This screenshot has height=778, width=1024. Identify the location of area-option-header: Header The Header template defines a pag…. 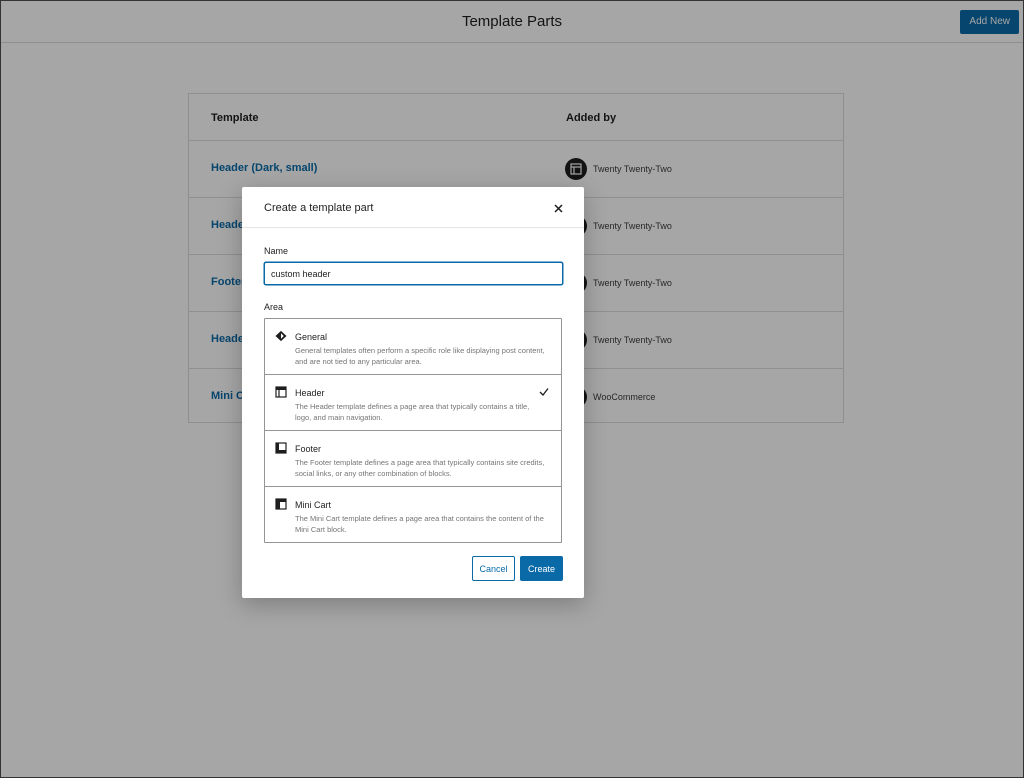
(413, 403).